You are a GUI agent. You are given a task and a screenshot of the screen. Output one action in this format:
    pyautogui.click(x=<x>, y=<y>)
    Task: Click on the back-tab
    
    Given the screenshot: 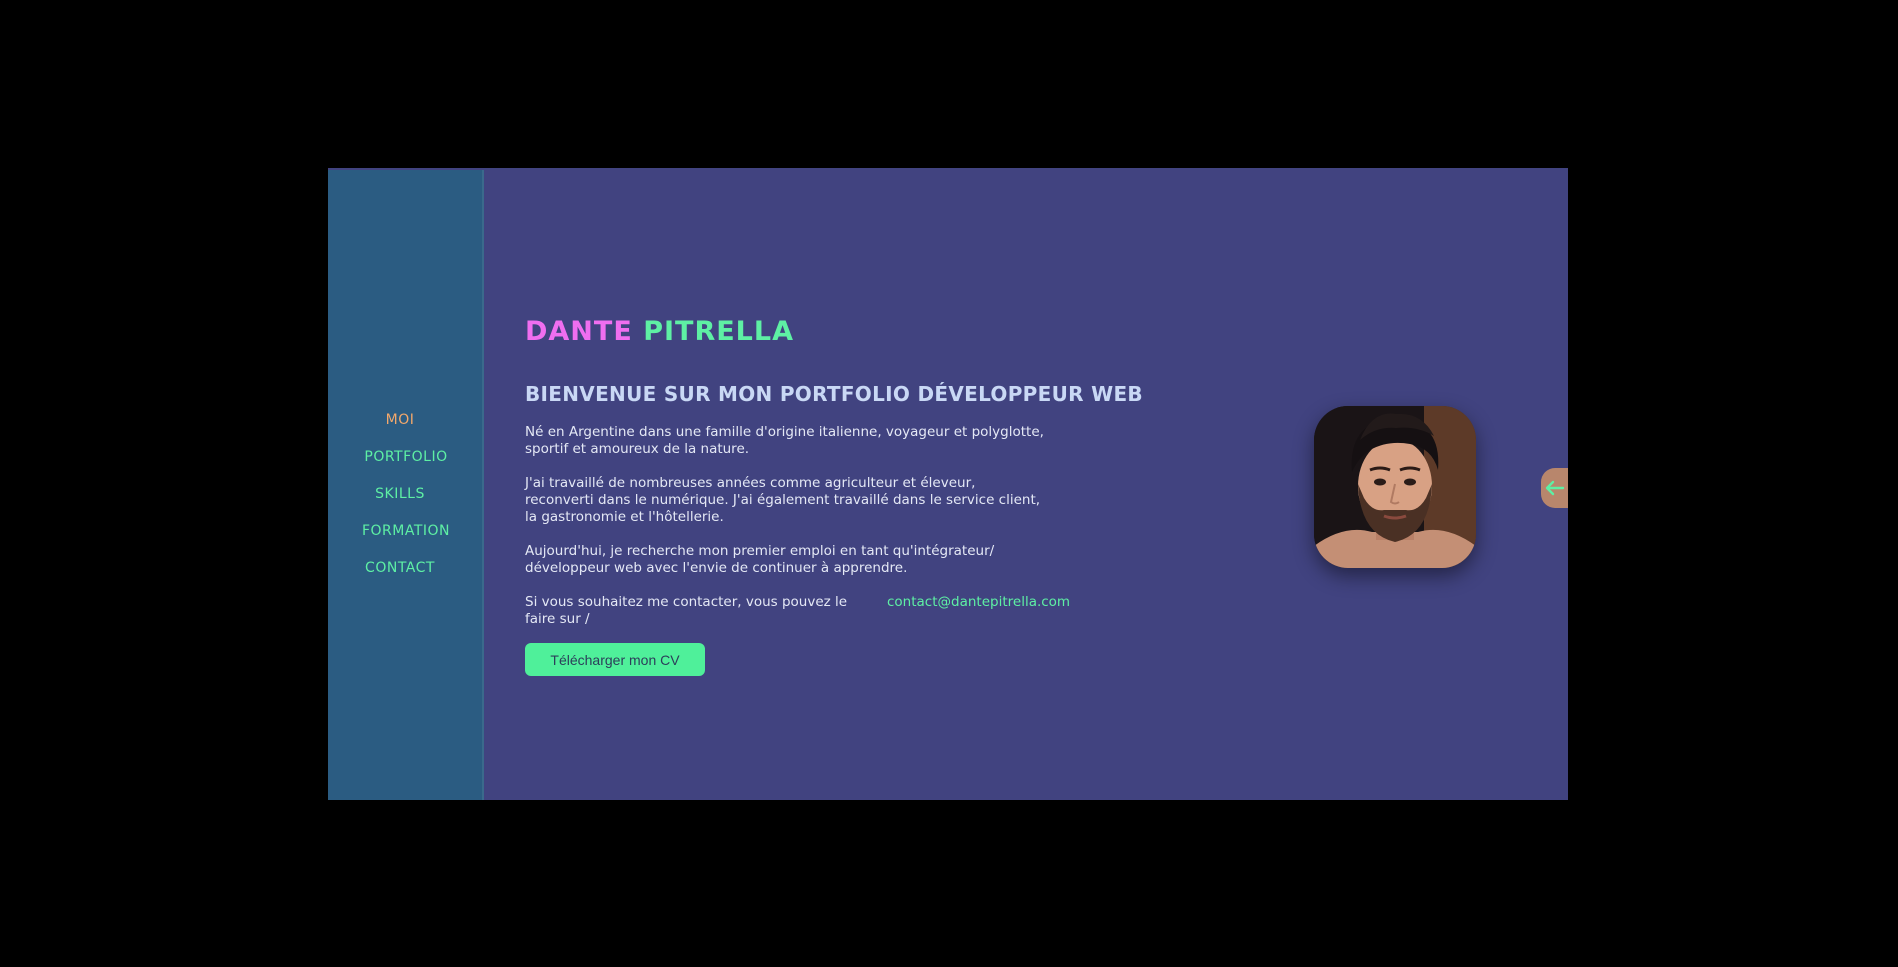 What is the action you would take?
    pyautogui.click(x=1554, y=488)
    